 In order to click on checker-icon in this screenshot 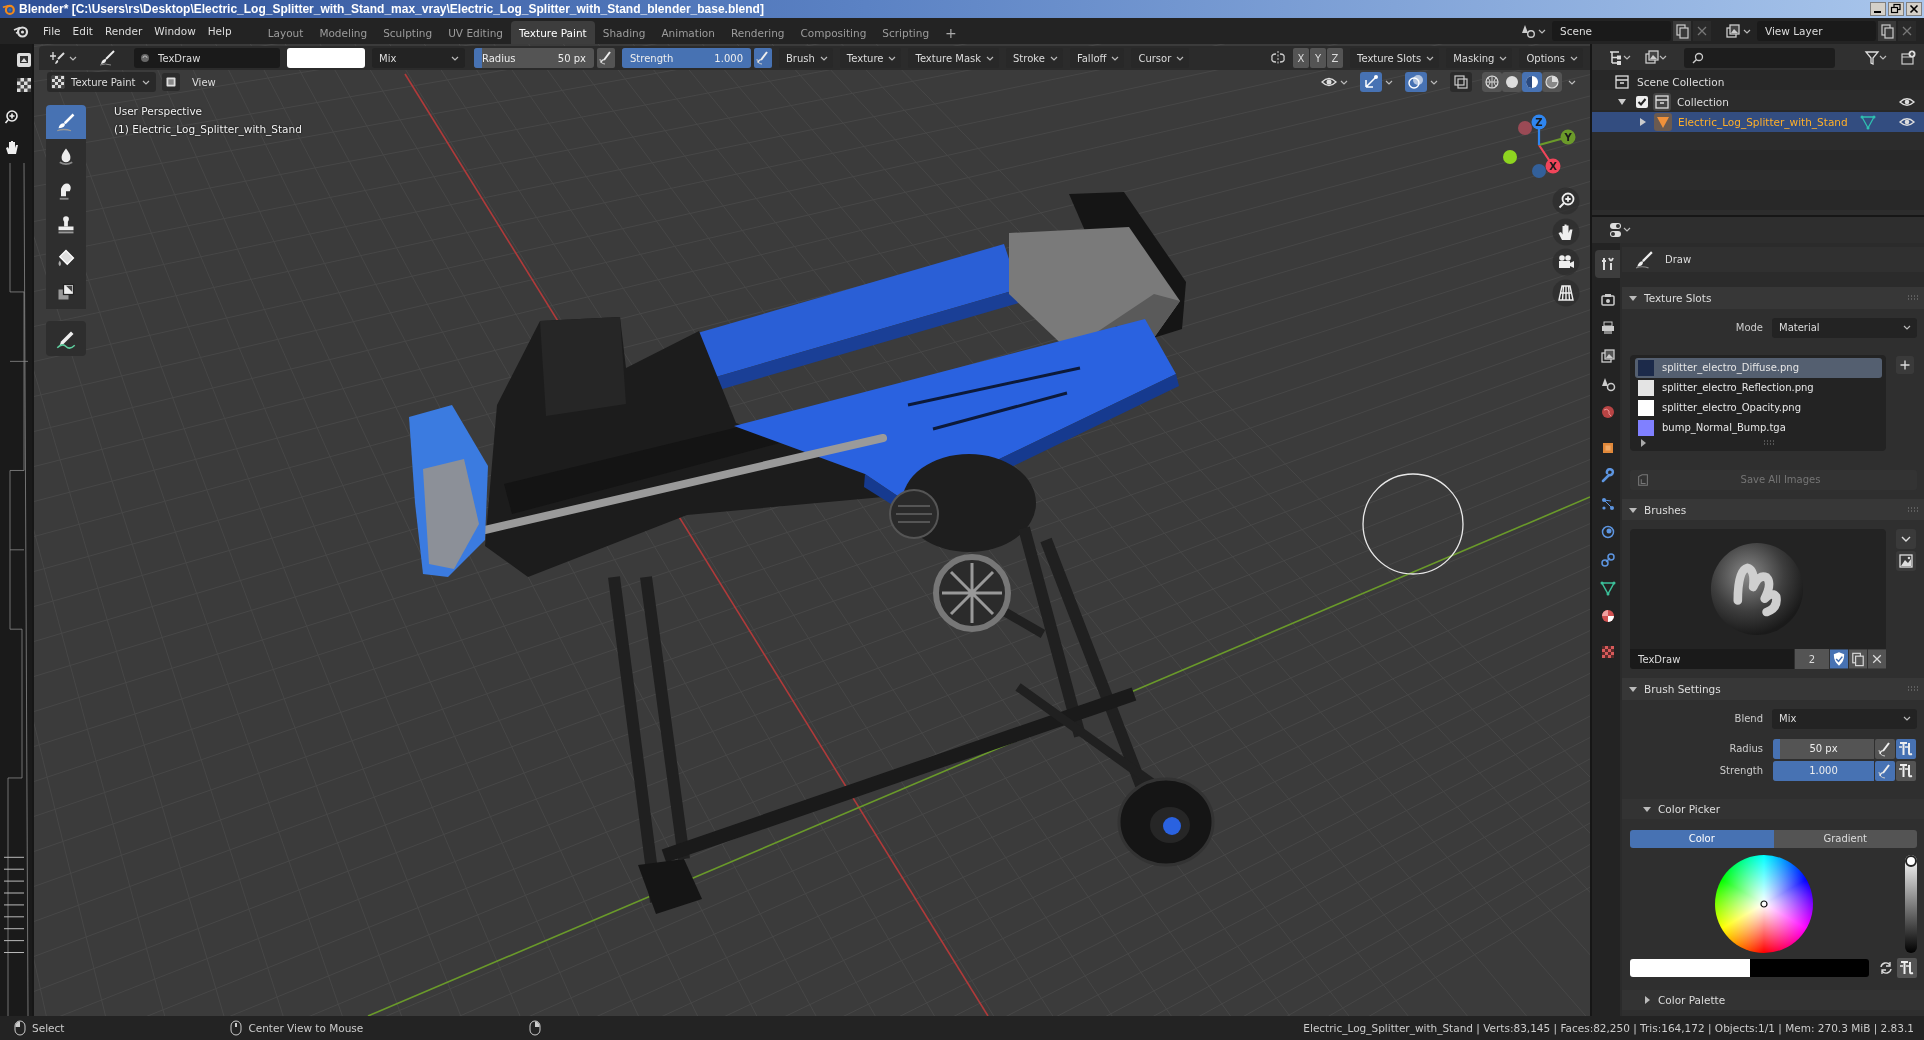, I will do `click(24, 85)`.